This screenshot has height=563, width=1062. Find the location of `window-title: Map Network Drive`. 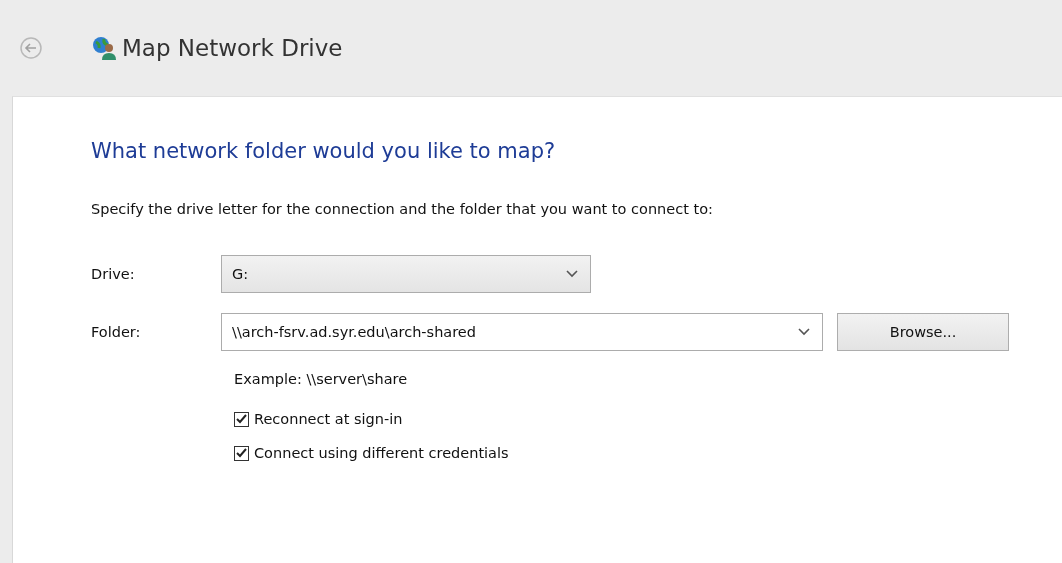

window-title: Map Network Drive is located at coordinates (232, 48).